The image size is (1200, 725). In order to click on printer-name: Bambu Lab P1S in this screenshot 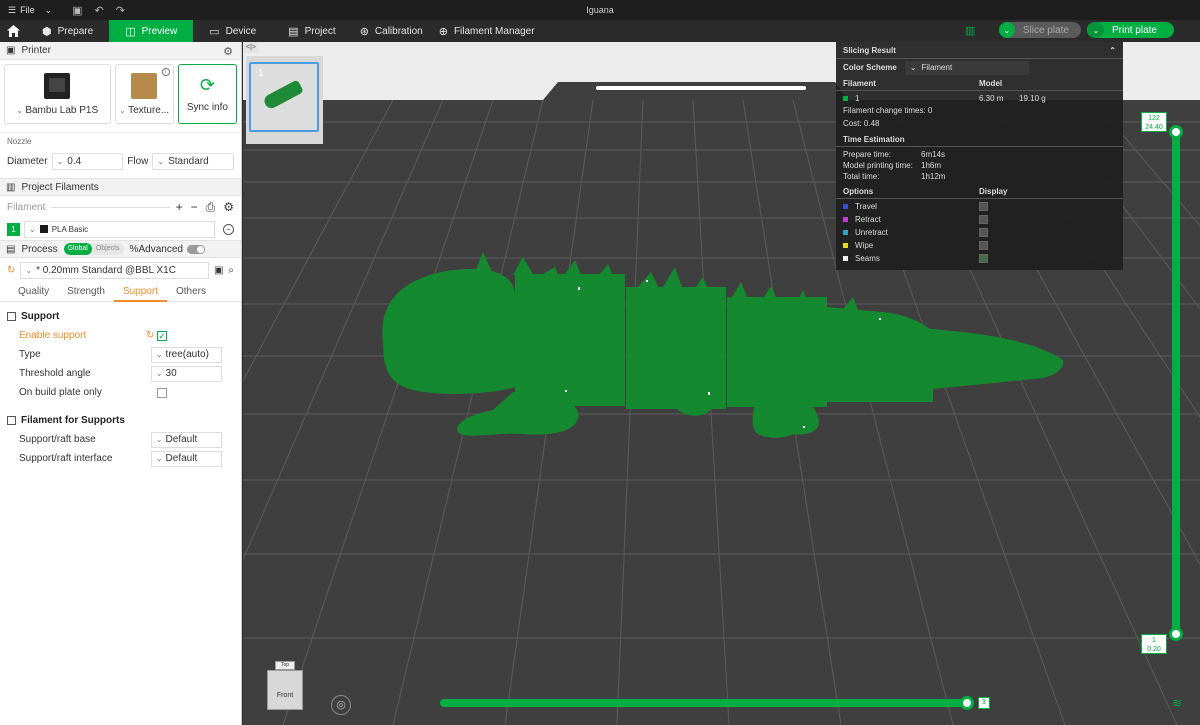, I will do `click(62, 110)`.